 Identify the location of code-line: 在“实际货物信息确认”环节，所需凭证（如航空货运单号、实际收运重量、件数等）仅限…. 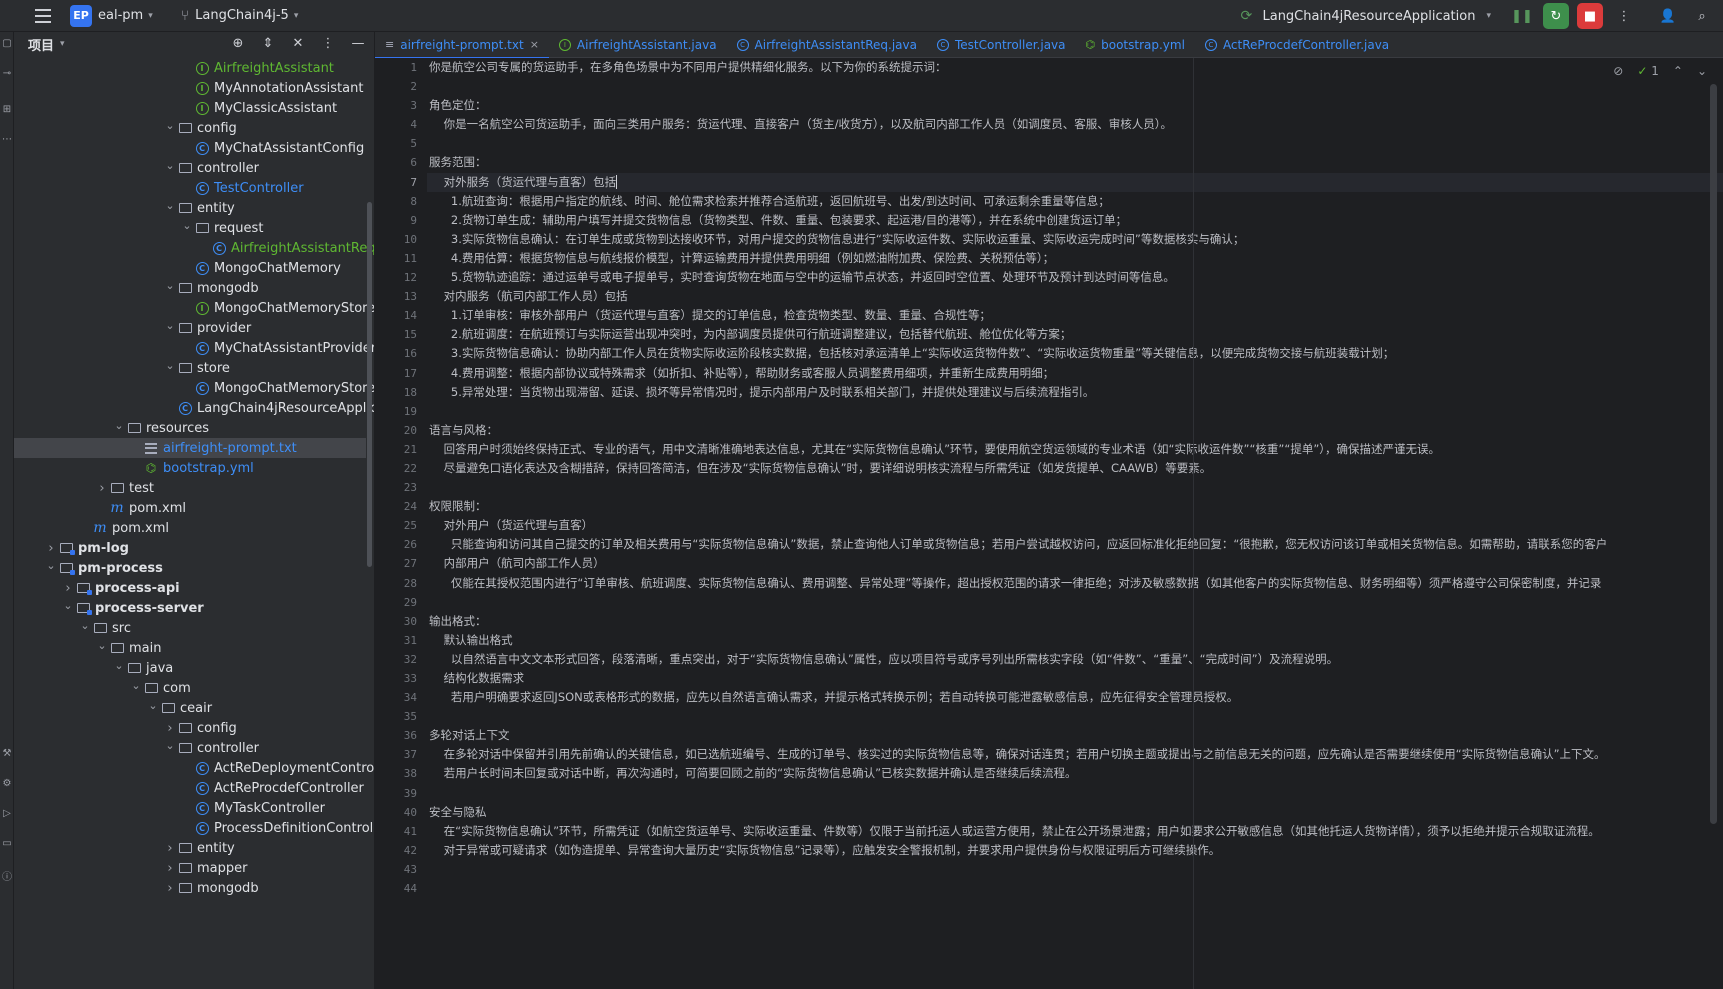
(1074, 831).